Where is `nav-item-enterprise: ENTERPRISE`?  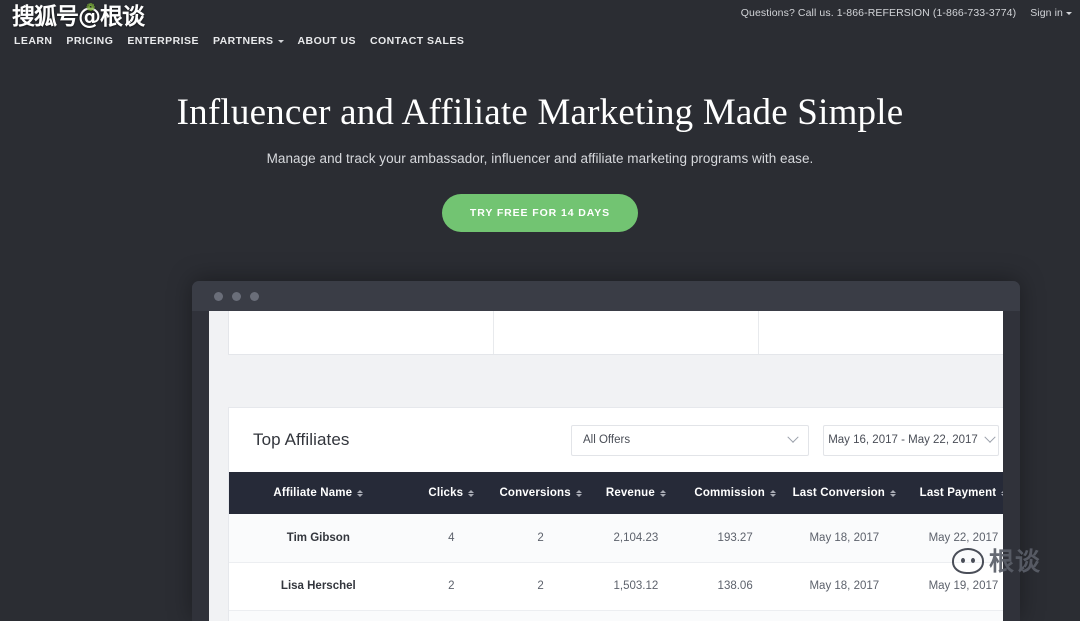
nav-item-enterprise: ENTERPRISE is located at coordinates (163, 41).